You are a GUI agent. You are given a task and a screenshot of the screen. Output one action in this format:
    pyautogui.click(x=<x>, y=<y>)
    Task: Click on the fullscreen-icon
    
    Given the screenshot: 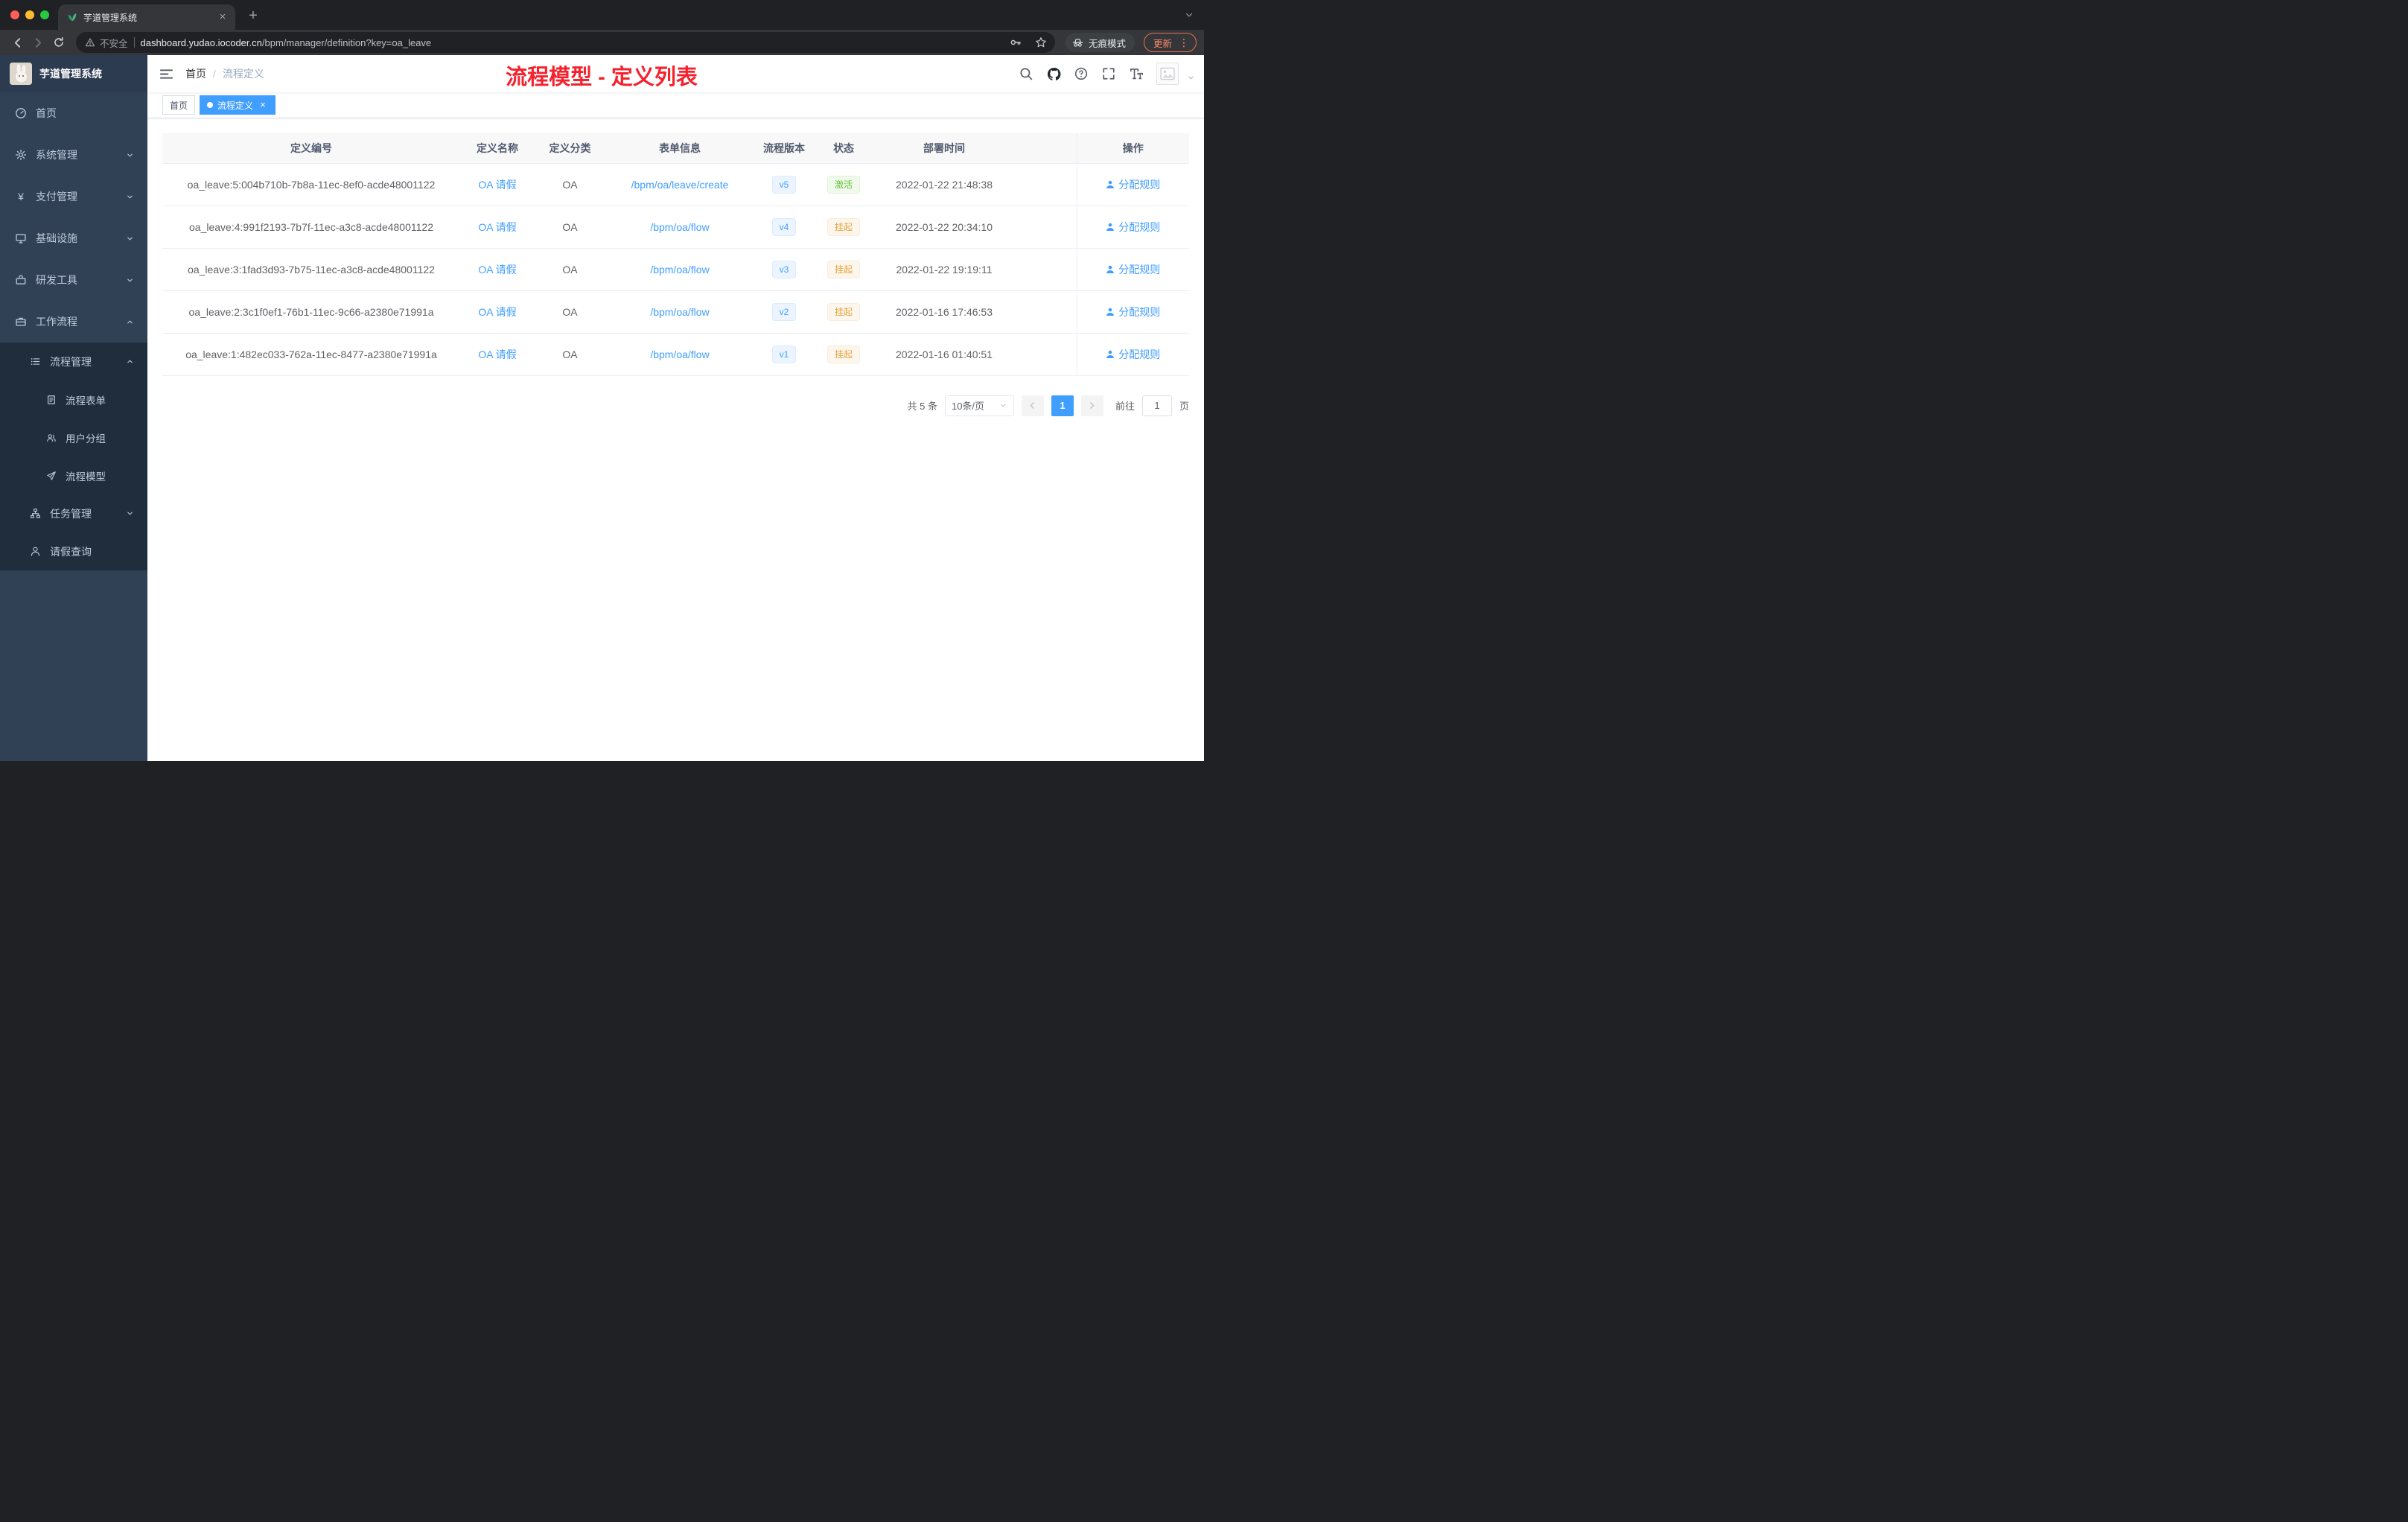 What is the action you would take?
    pyautogui.click(x=1108, y=73)
    